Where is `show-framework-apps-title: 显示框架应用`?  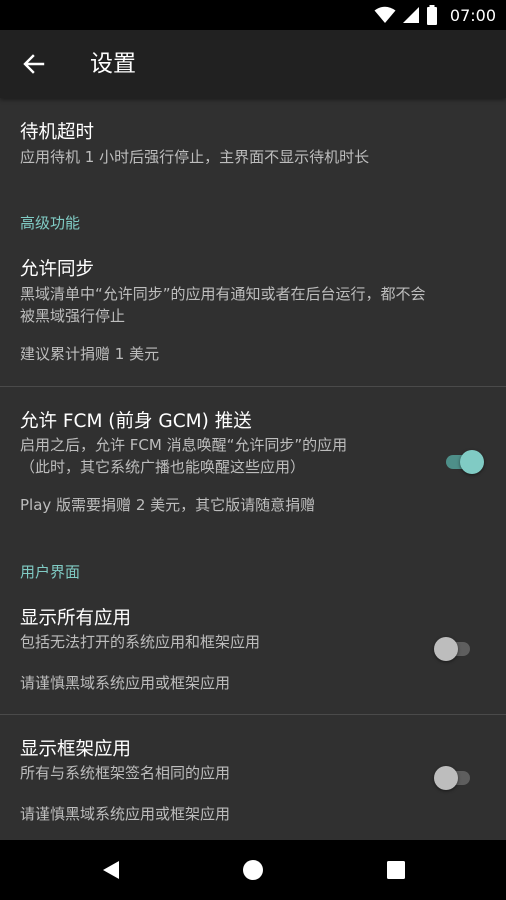 show-framework-apps-title: 显示框架应用 is located at coordinates (76, 749).